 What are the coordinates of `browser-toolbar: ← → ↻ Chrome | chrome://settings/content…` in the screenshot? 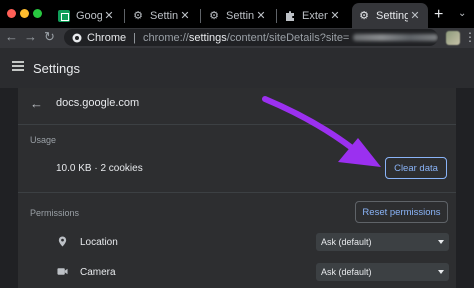 It's located at (237, 38).